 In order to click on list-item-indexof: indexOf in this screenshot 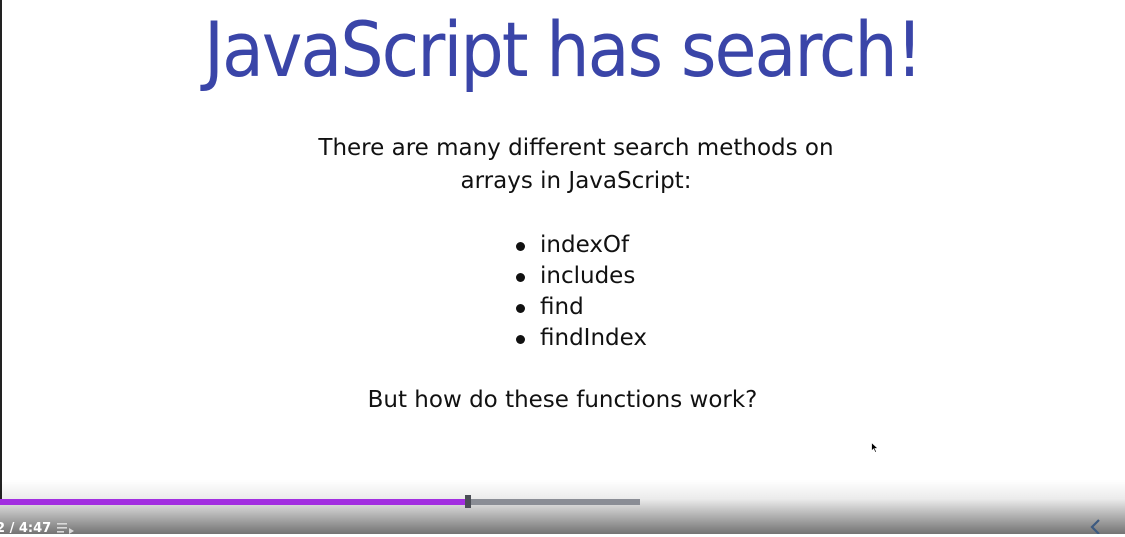, I will do `click(581, 245)`.